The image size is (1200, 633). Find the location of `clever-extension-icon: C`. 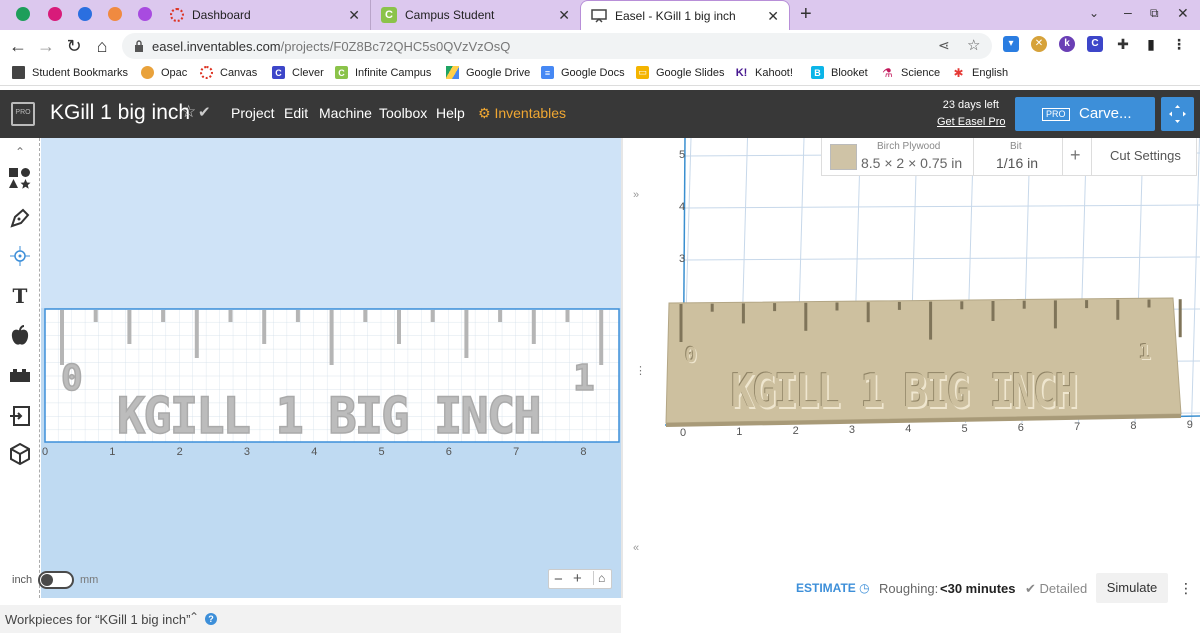

clever-extension-icon: C is located at coordinates (1095, 44).